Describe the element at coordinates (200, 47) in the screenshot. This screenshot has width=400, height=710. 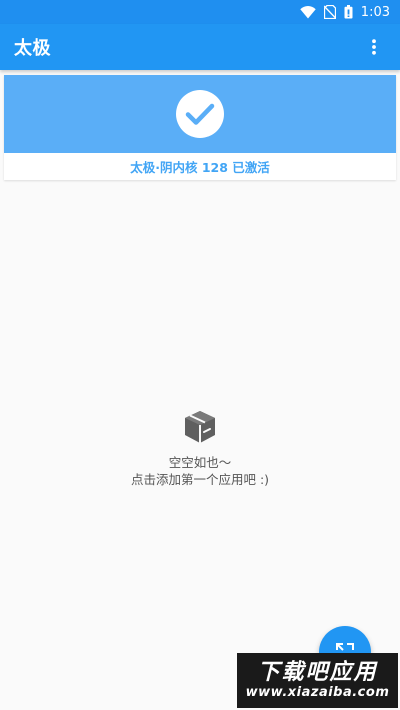
I see `app-bar: 太极` at that location.